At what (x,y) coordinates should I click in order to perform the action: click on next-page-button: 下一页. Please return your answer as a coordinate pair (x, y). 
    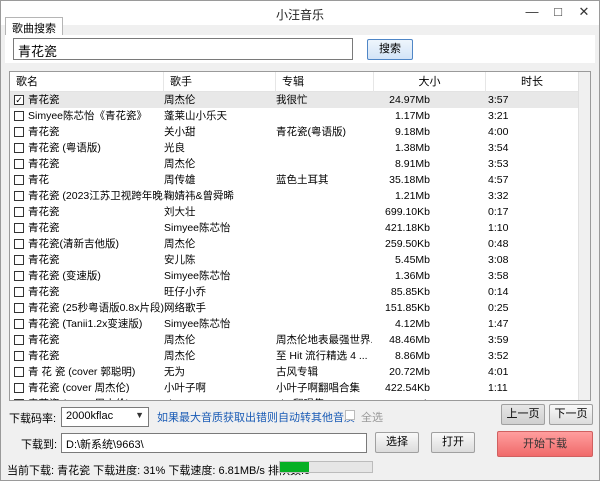
    Looking at the image, I should click on (571, 414).